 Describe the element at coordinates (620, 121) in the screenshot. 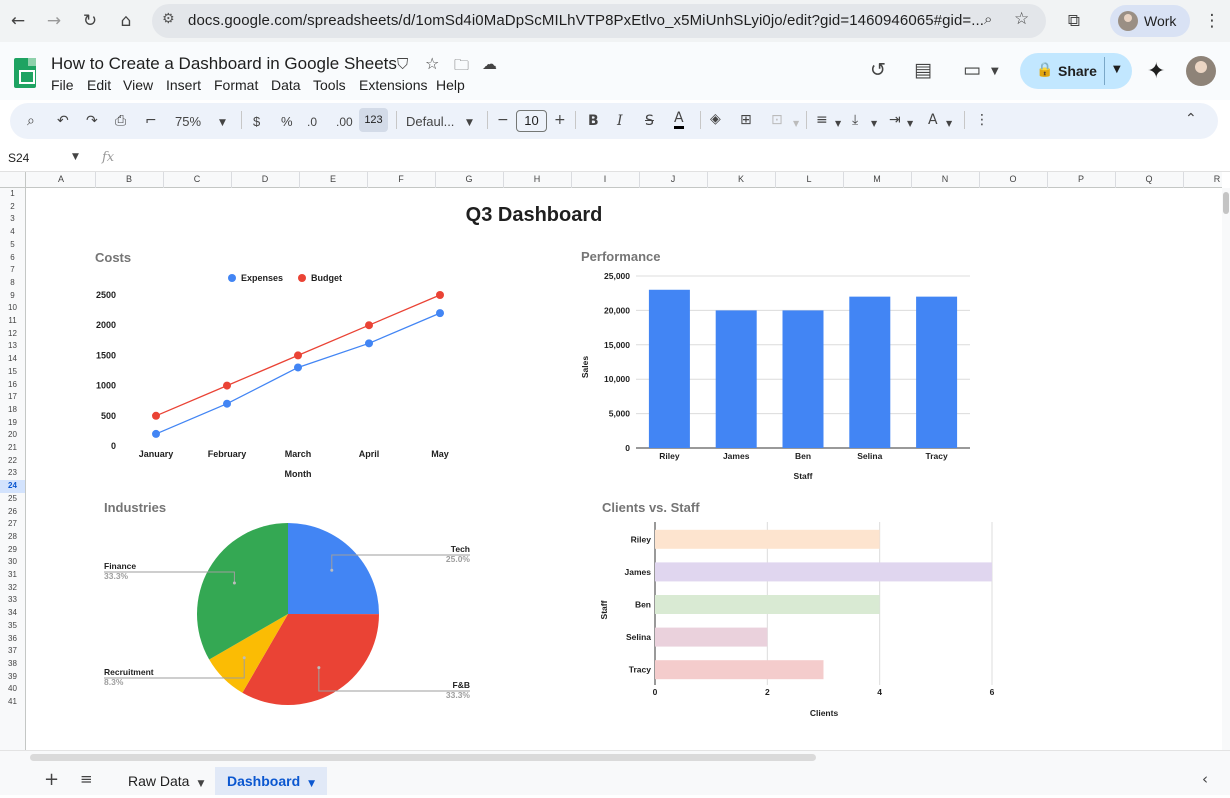

I see `italic-icon: I` at that location.